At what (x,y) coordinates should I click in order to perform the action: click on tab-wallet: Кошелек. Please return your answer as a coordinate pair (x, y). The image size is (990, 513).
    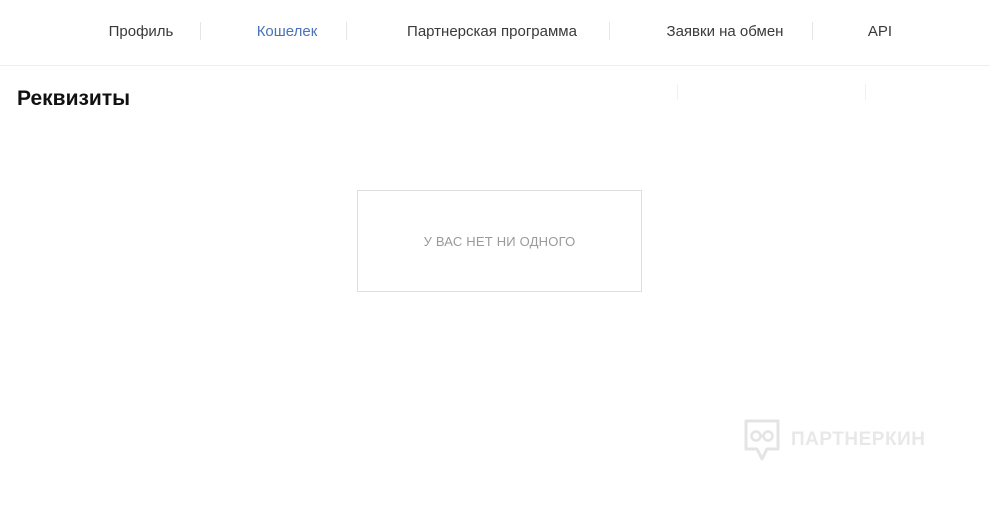
    Looking at the image, I should click on (287, 32).